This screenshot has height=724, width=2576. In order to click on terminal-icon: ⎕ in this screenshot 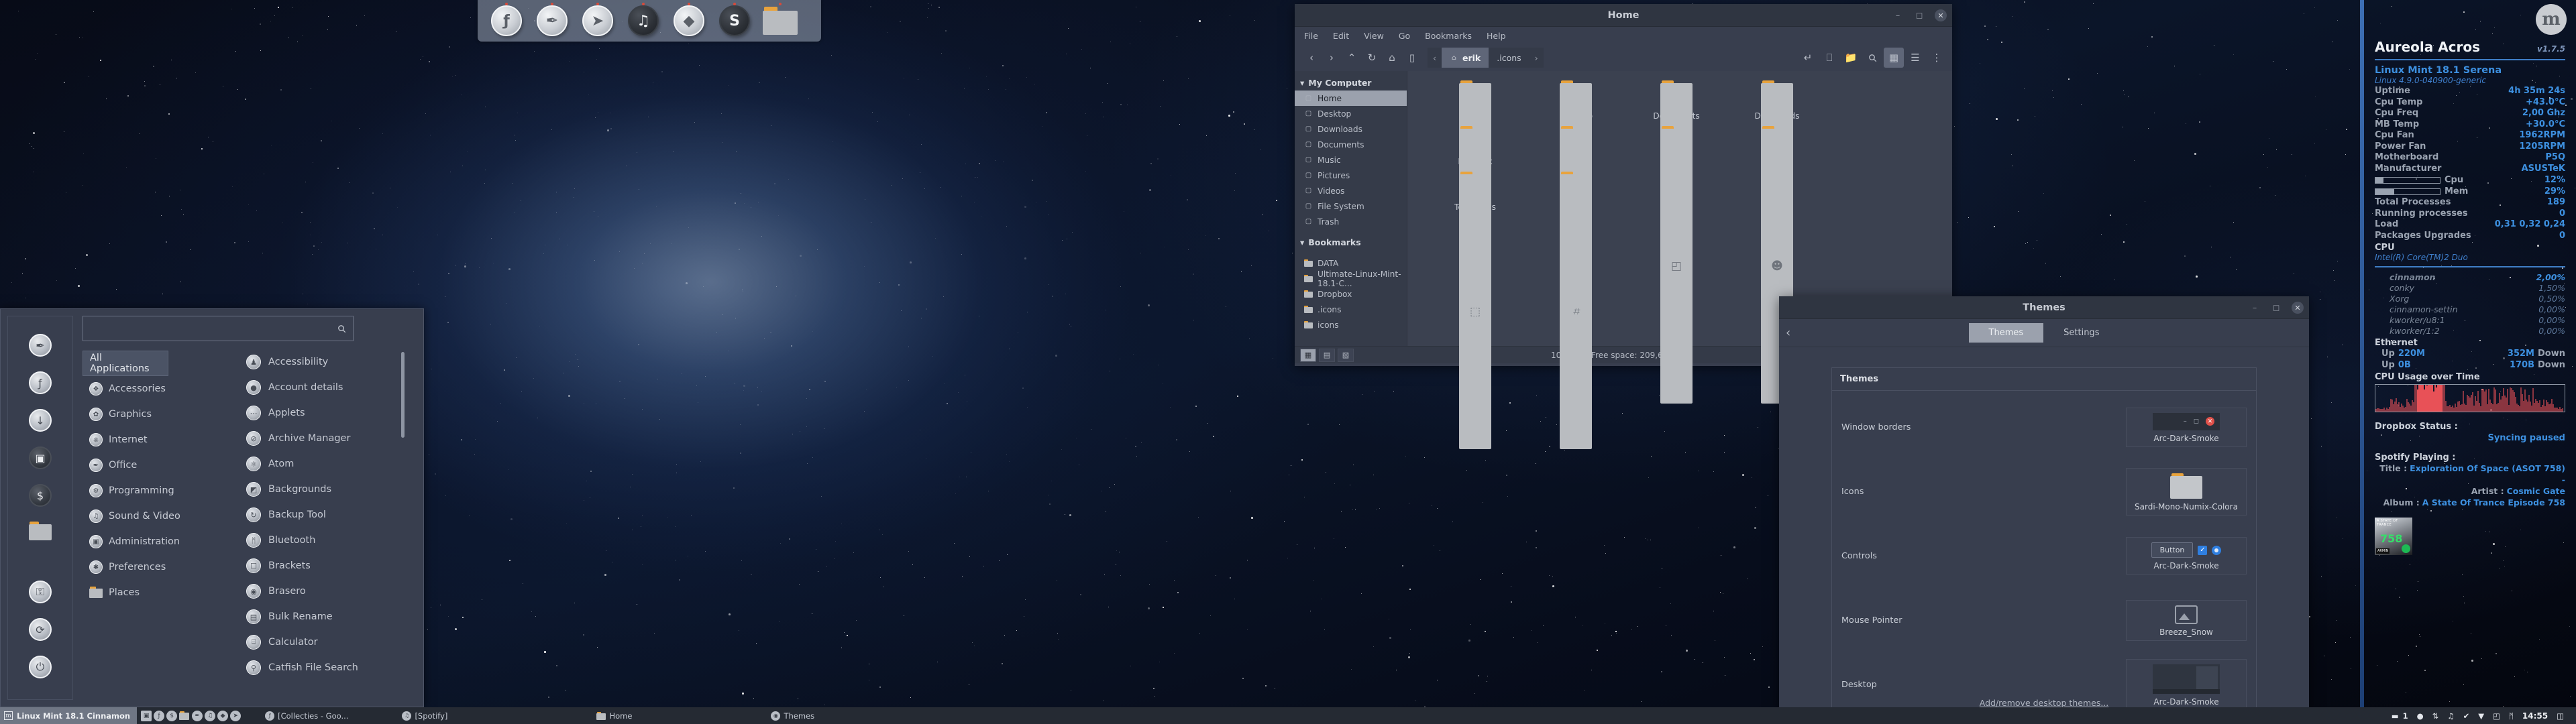, I will do `click(1829, 58)`.